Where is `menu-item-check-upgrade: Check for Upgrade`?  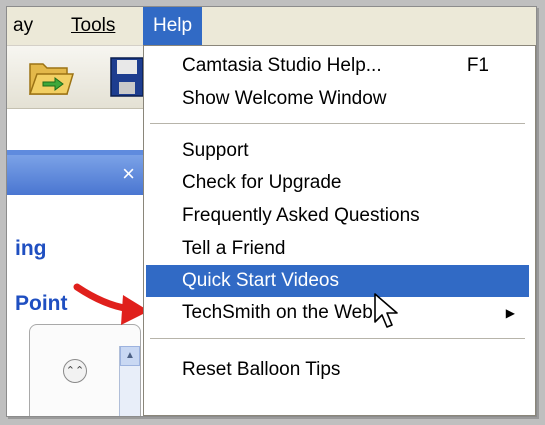
menu-item-check-upgrade: Check for Upgrade is located at coordinates (337, 183).